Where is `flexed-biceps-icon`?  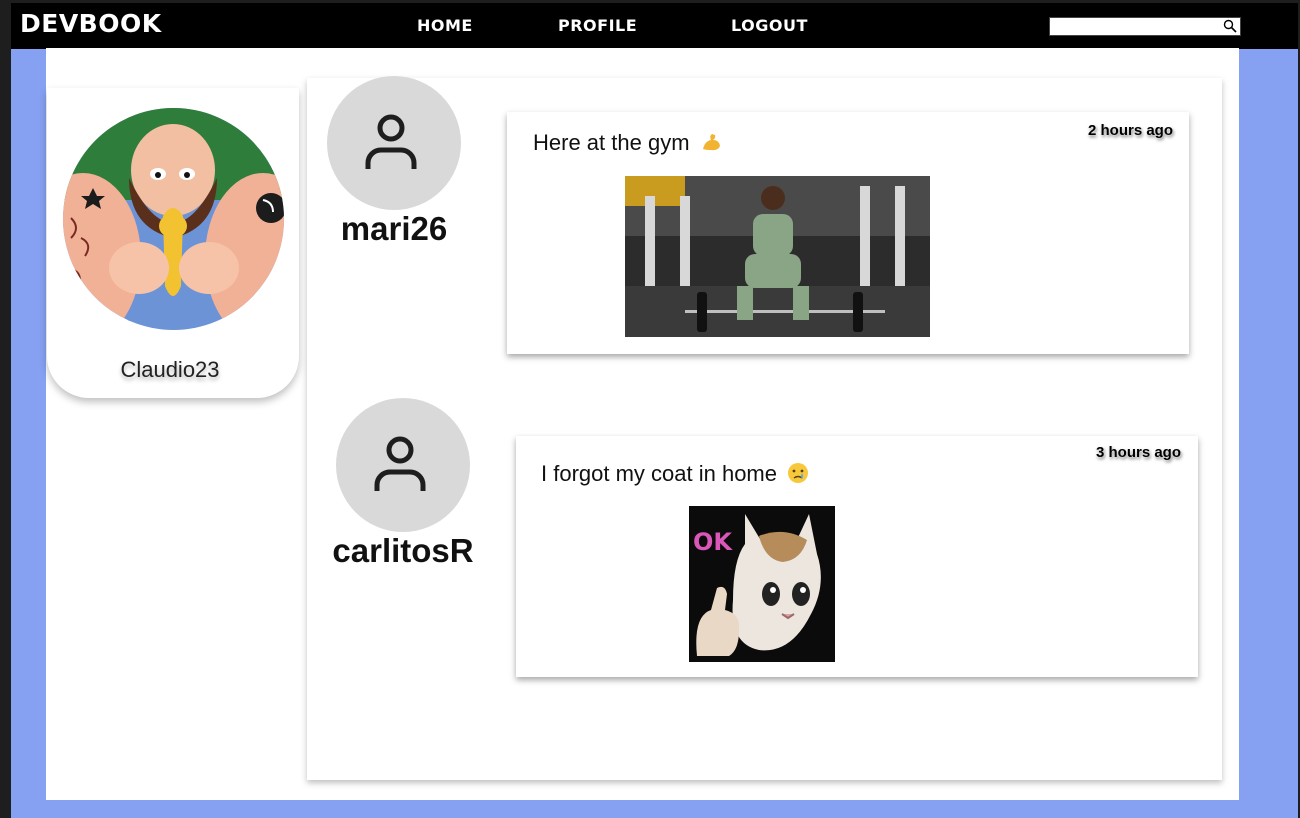
flexed-biceps-icon is located at coordinates (711, 142).